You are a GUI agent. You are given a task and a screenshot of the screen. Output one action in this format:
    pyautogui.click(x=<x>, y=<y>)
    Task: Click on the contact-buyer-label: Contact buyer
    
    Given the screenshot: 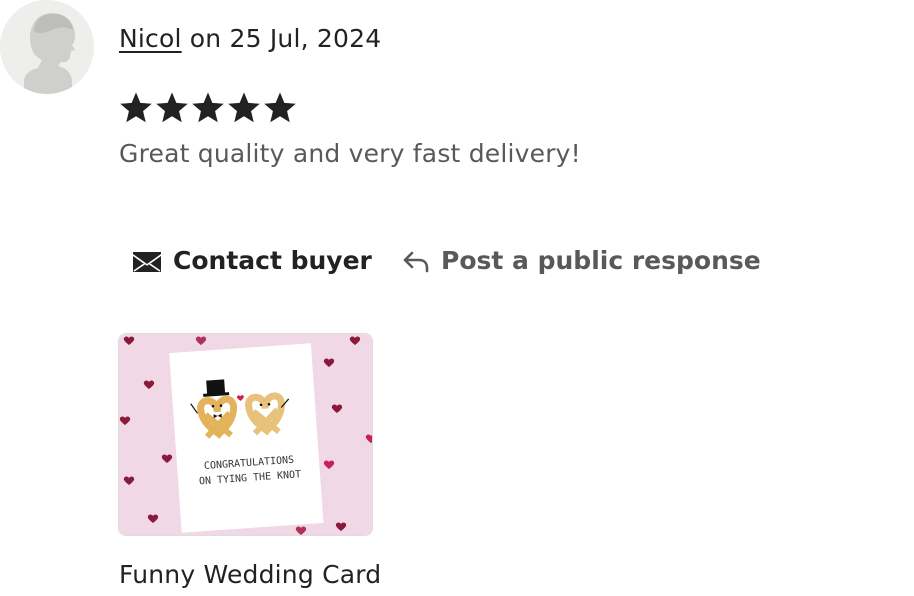 What is the action you would take?
    pyautogui.click(x=272, y=260)
    